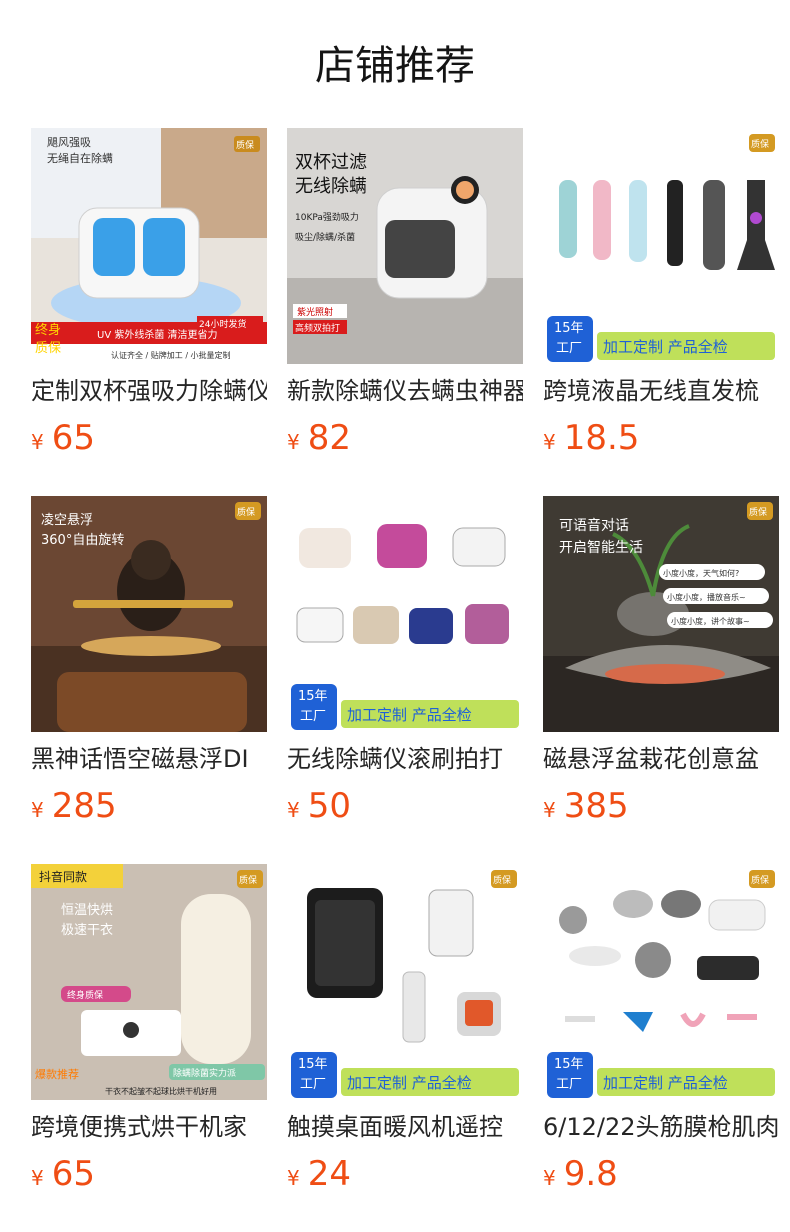 Image resolution: width=790 pixels, height=1232 pixels. What do you see at coordinates (601, 548) in the screenshot?
I see `image-text: 开启智能生活` at bounding box center [601, 548].